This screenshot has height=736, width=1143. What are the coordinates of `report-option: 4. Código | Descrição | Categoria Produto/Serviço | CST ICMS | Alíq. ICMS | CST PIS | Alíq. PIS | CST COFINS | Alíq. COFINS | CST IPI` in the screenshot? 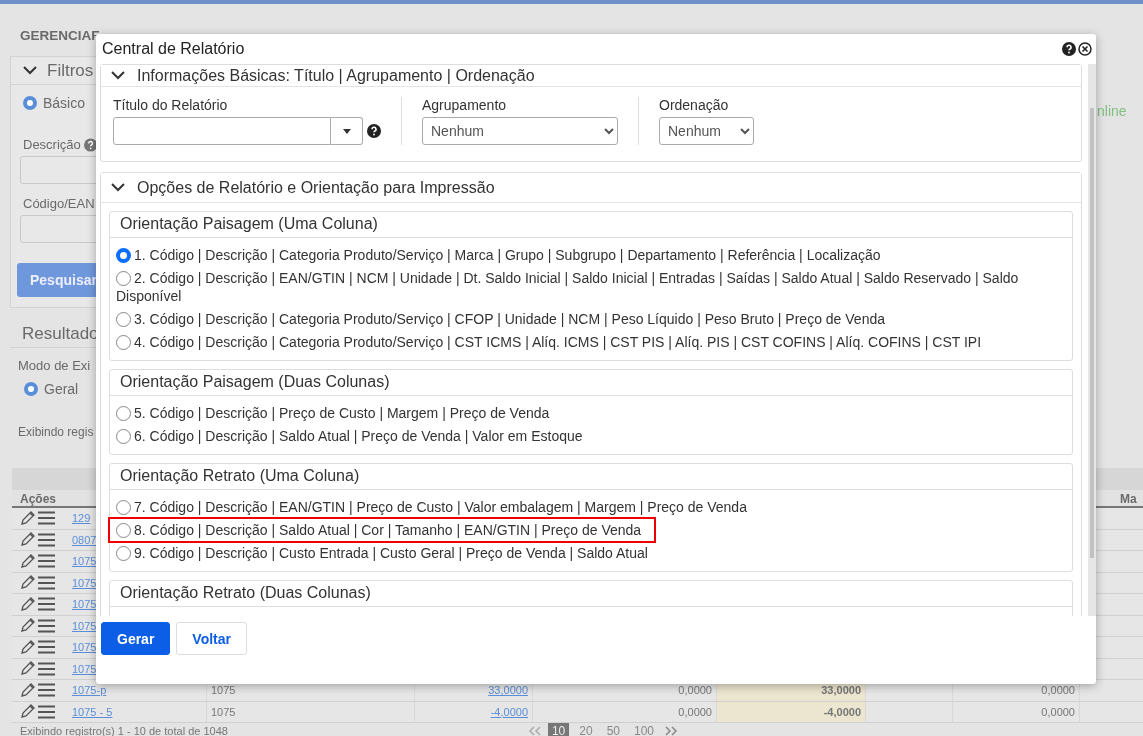 It's located at (591, 342).